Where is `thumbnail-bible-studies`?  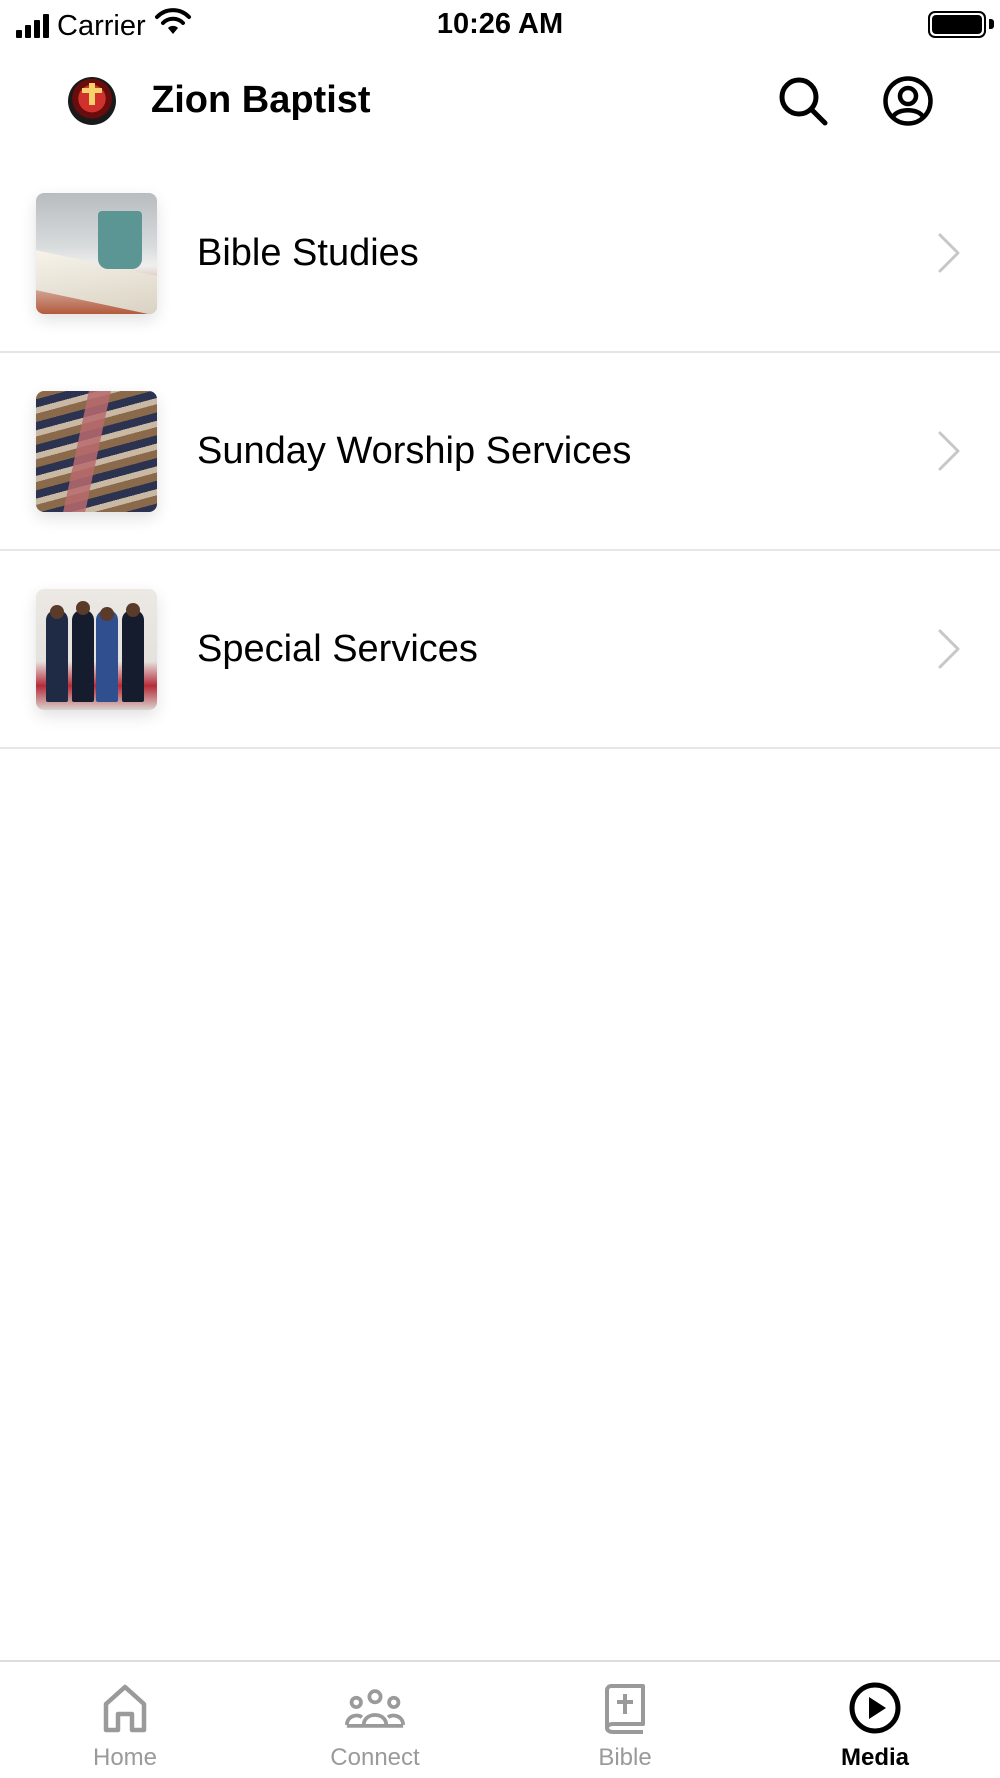 thumbnail-bible-studies is located at coordinates (96, 253).